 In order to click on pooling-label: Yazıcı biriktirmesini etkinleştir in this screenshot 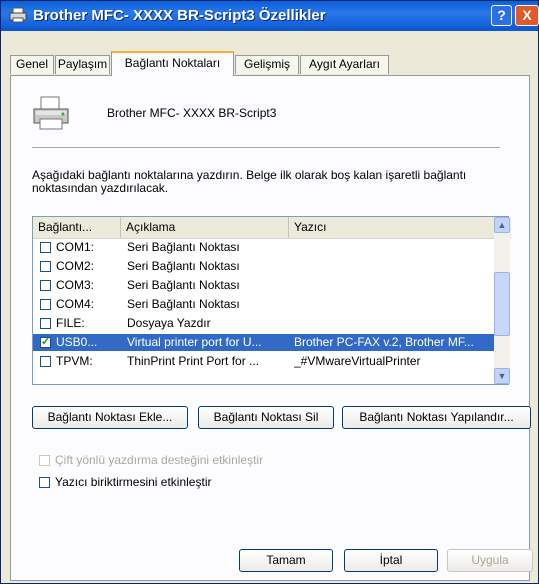, I will do `click(133, 482)`.